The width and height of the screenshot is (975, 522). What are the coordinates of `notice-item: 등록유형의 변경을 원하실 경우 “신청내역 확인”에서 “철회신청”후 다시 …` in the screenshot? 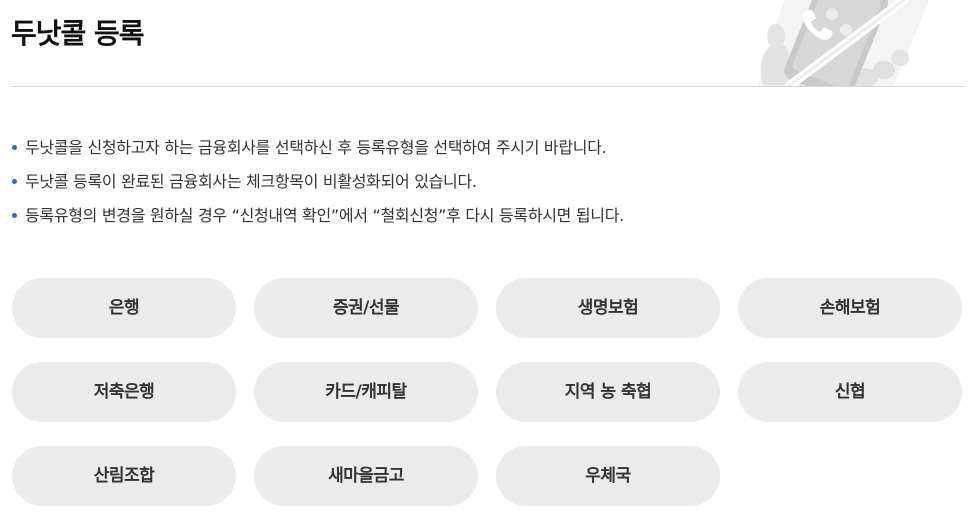 It's located at (317, 219).